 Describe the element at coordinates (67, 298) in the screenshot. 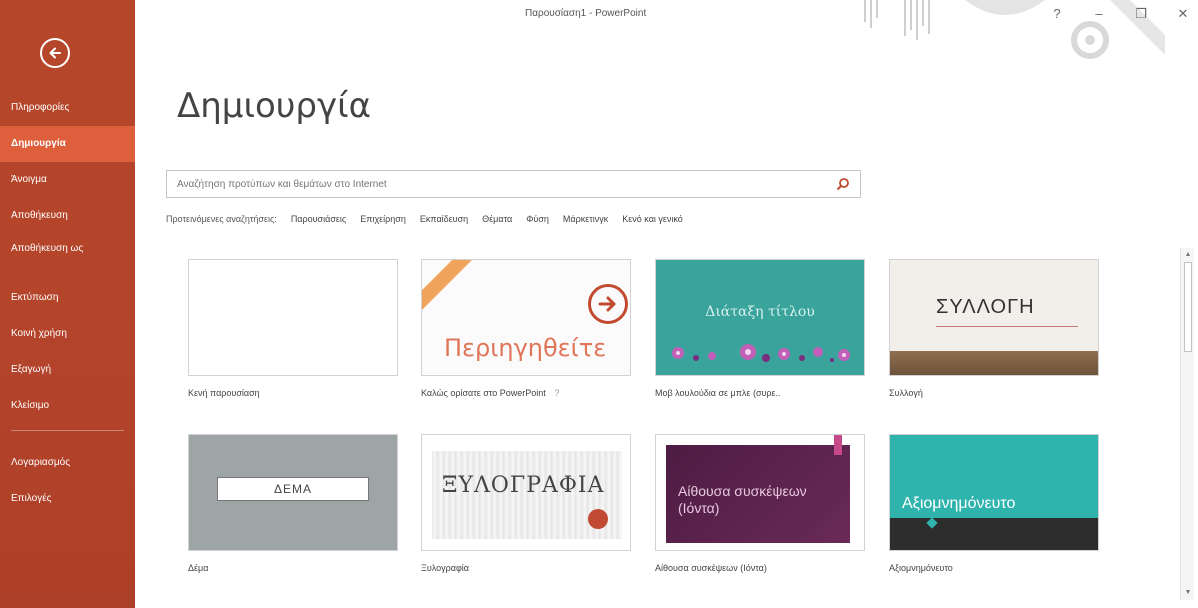

I see `nav-item-print: Εκτύπωση` at that location.